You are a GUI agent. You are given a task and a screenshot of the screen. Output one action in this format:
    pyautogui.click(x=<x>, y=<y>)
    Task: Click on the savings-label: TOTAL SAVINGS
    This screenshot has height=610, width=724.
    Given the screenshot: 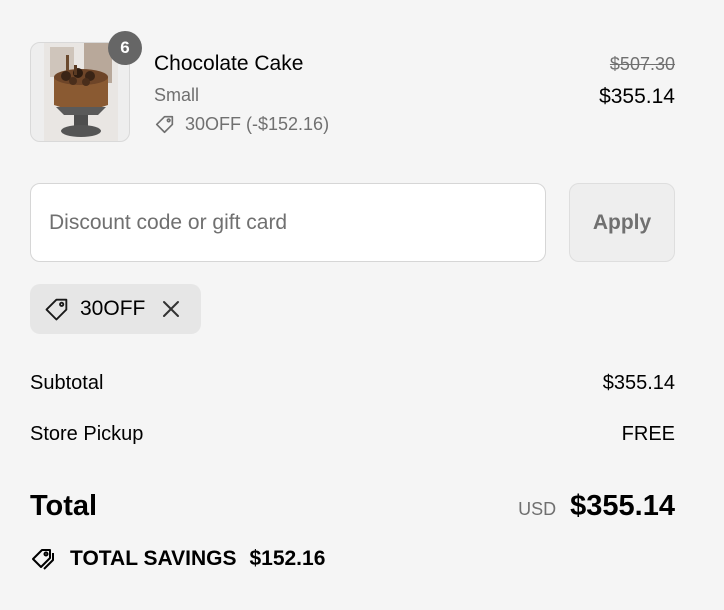 What is the action you would take?
    pyautogui.click(x=153, y=558)
    